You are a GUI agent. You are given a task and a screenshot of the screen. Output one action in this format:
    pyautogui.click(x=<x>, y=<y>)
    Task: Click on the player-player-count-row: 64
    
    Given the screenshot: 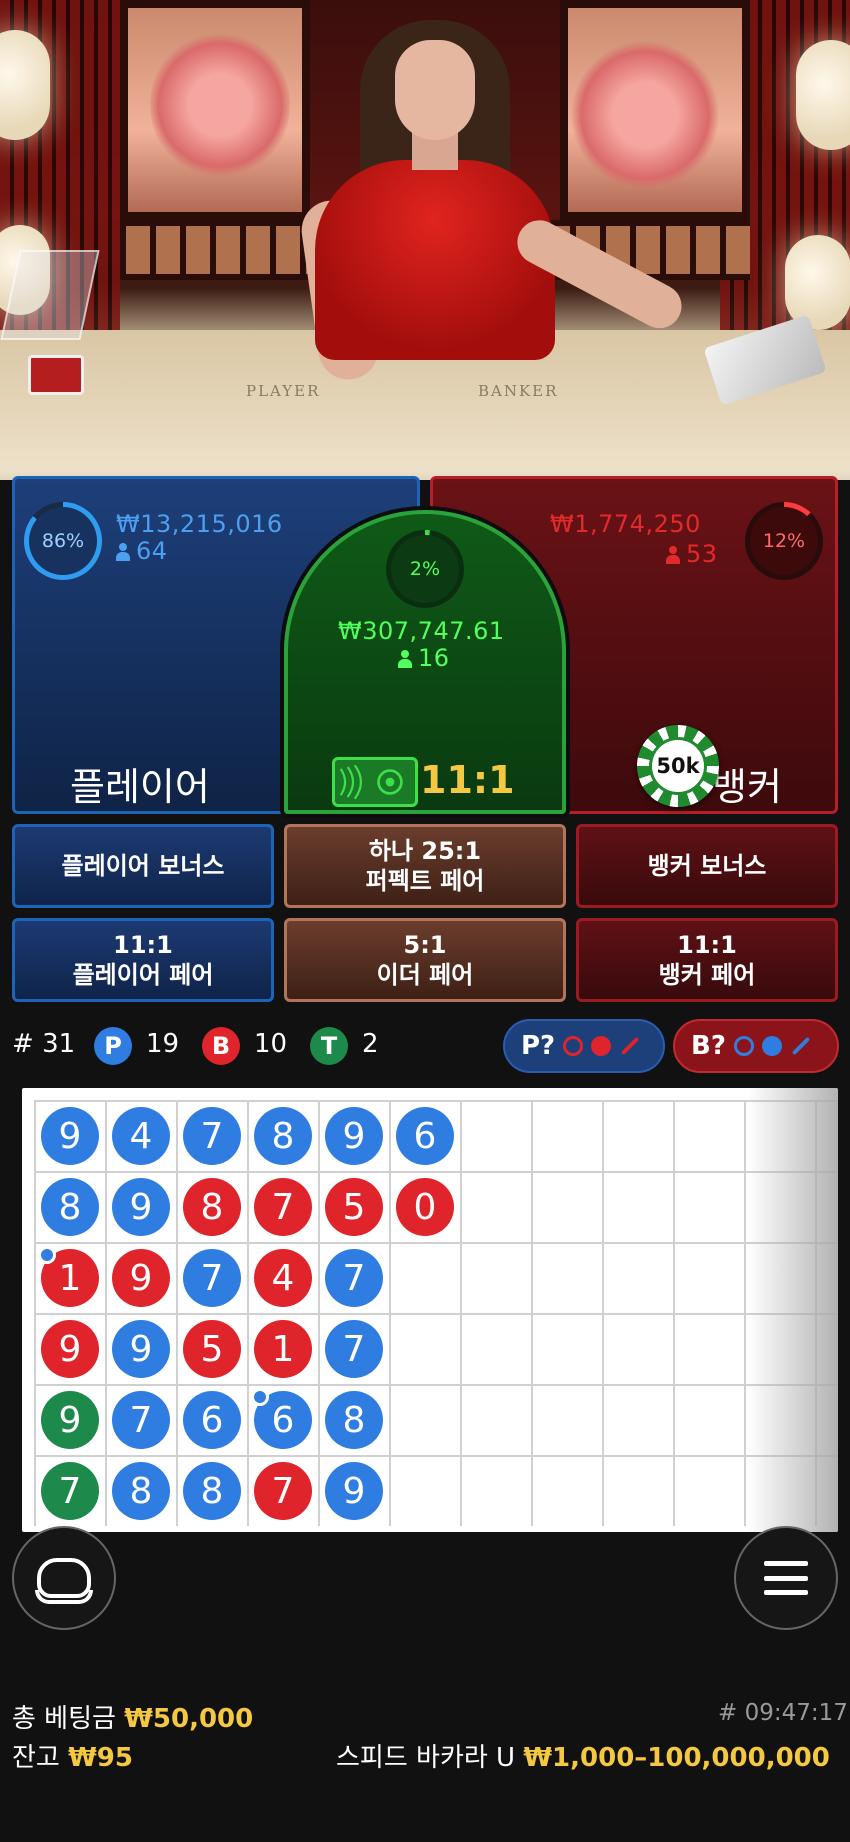 What is the action you would take?
    pyautogui.click(x=142, y=551)
    